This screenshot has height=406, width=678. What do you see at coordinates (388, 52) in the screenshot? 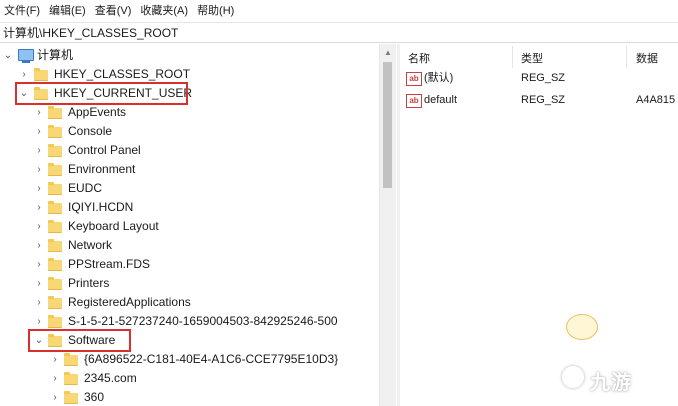
I see `scroll-up-icon: ▲` at bounding box center [388, 52].